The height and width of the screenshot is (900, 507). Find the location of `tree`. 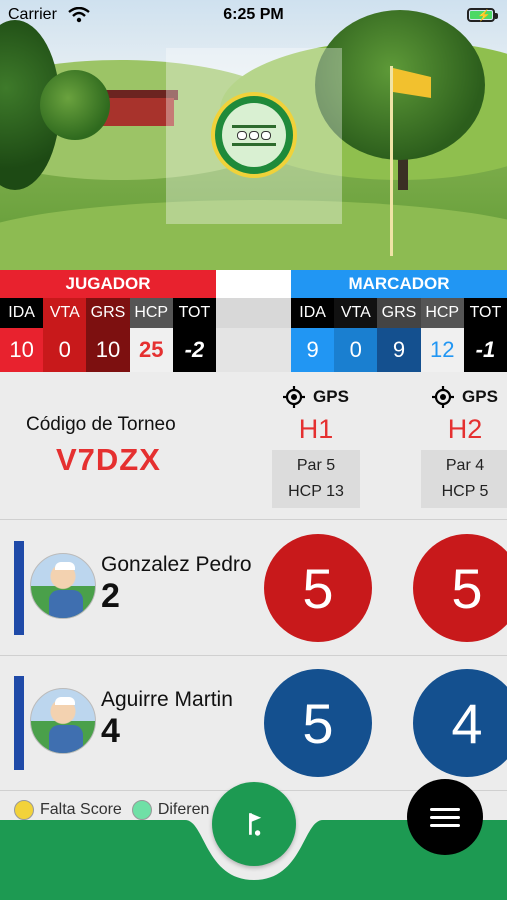

tree is located at coordinates (75, 105).